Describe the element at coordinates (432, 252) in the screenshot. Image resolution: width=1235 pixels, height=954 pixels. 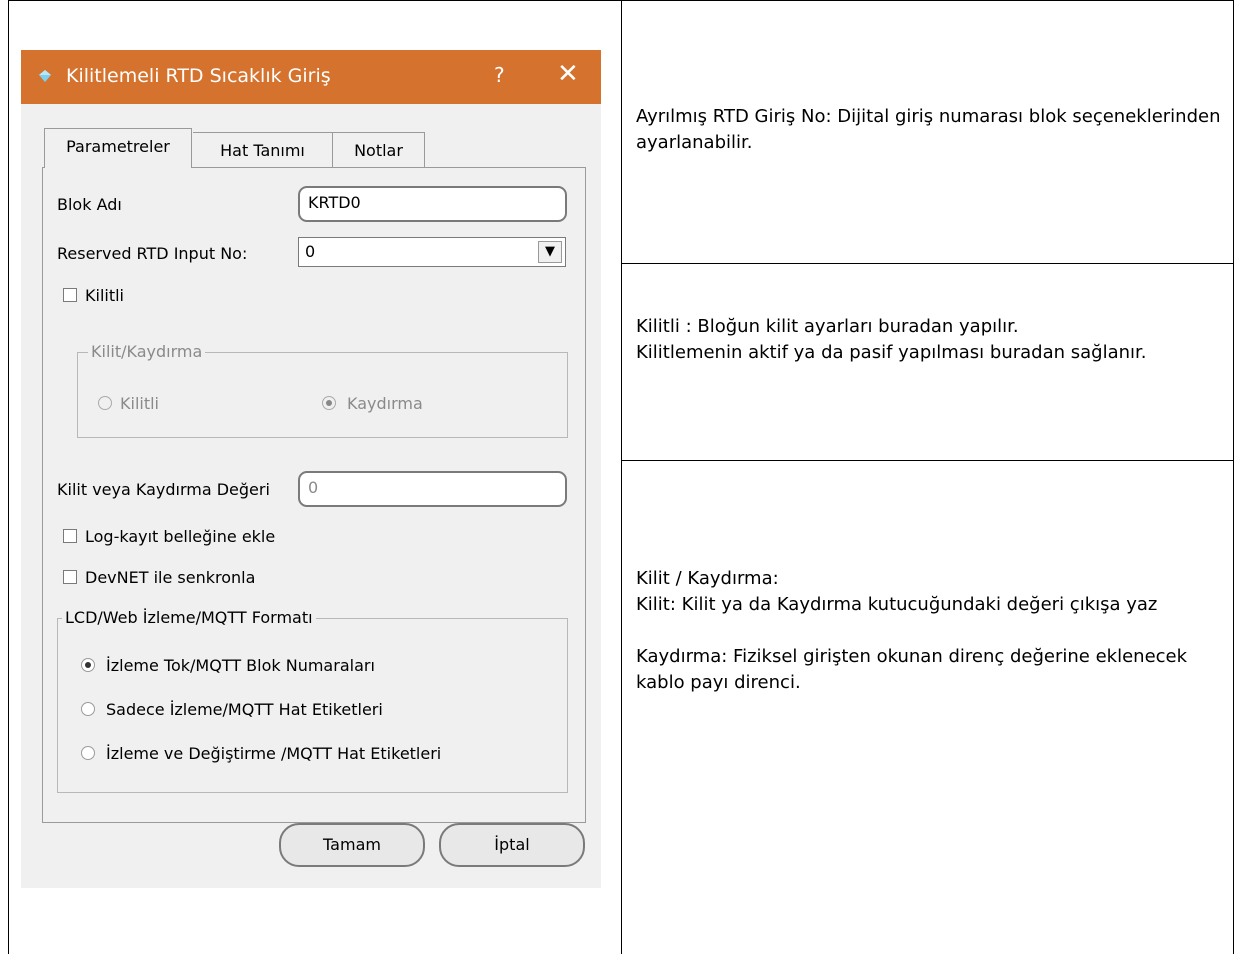
I see `rtd-input-select: 0 ▼` at that location.